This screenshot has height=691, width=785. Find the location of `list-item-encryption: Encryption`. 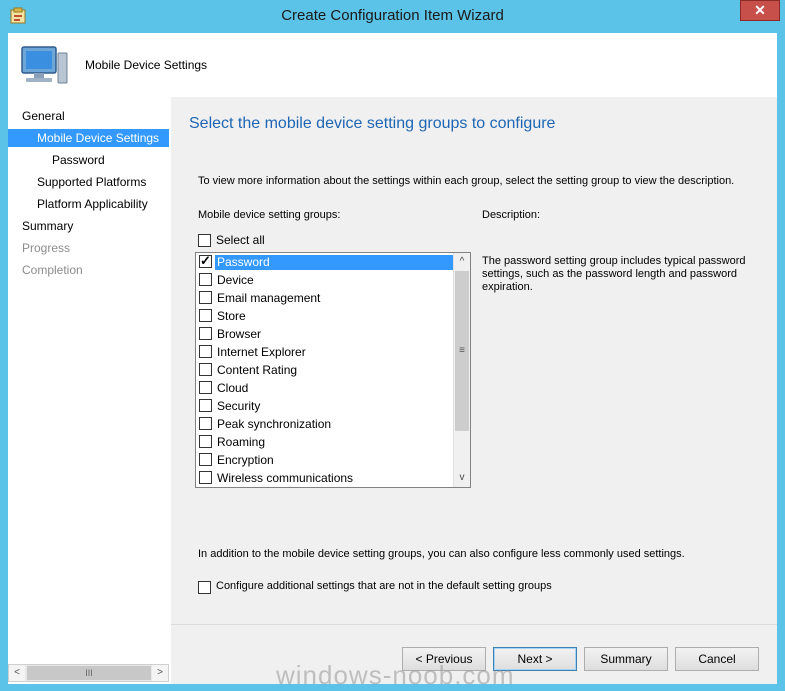

list-item-encryption: Encryption is located at coordinates (324, 460).